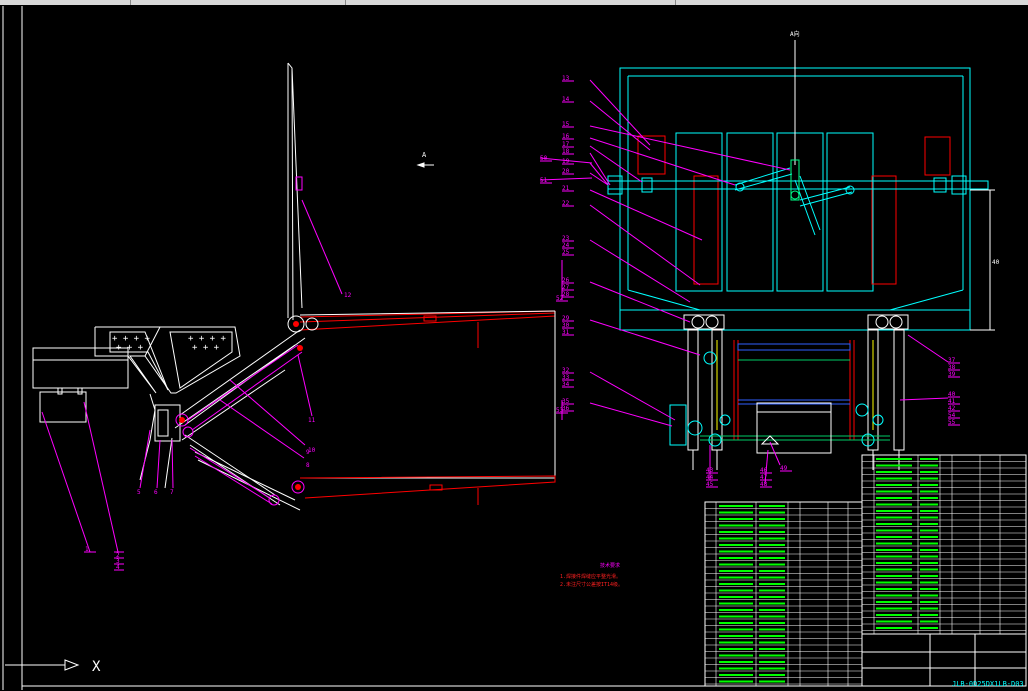 The image size is (1028, 691). I want to click on part-label: 11, so click(312, 420).